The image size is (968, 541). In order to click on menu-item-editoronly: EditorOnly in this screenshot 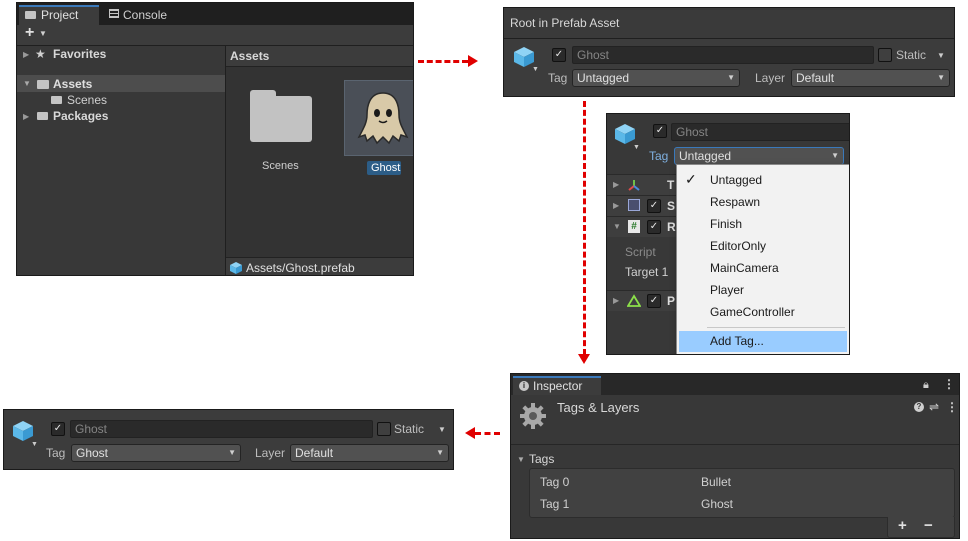, I will do `click(763, 246)`.